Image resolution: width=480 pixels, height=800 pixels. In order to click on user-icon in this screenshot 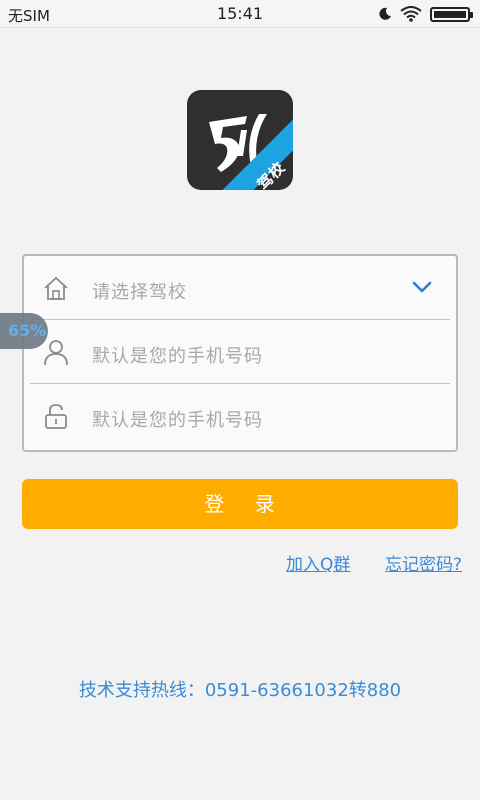, I will do `click(56, 353)`.